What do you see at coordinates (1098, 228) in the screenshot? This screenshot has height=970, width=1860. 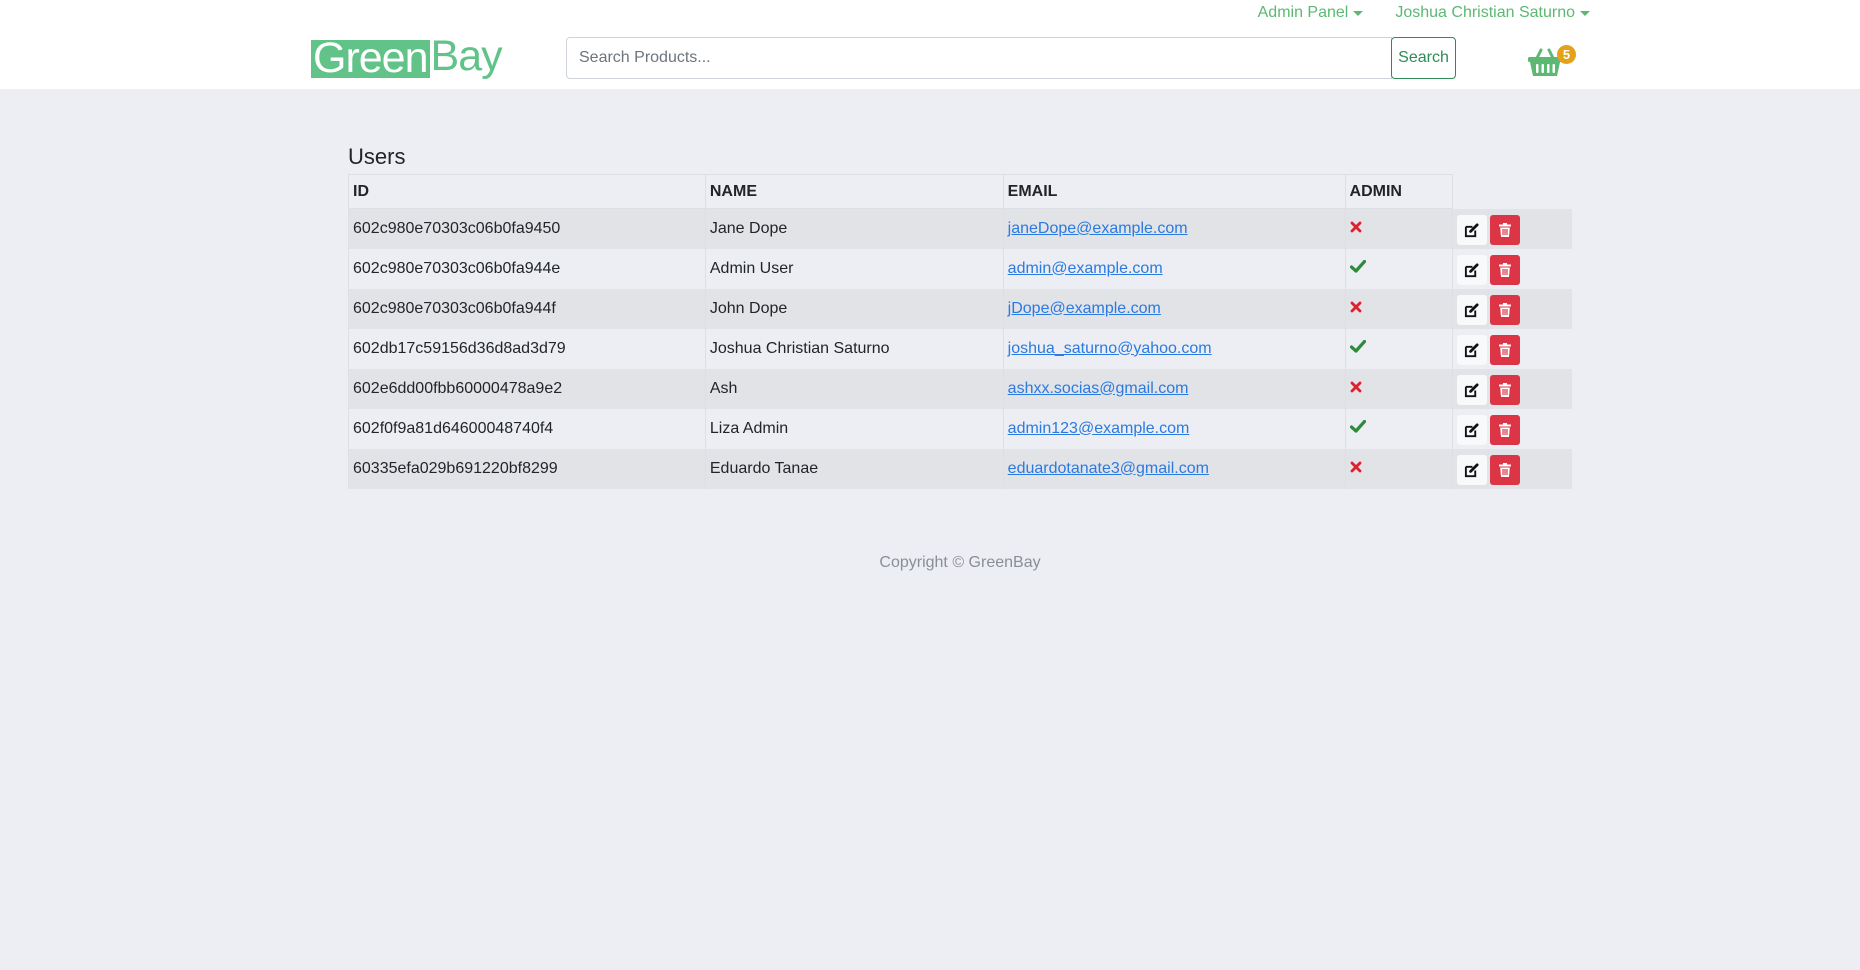 I see `email-link: janeDope@example.com` at bounding box center [1098, 228].